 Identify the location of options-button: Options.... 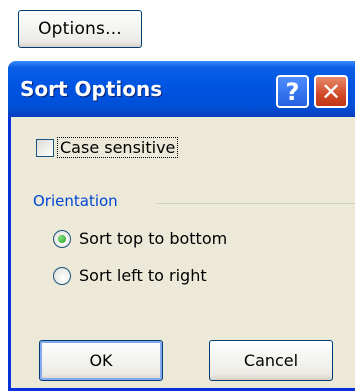
(80, 29).